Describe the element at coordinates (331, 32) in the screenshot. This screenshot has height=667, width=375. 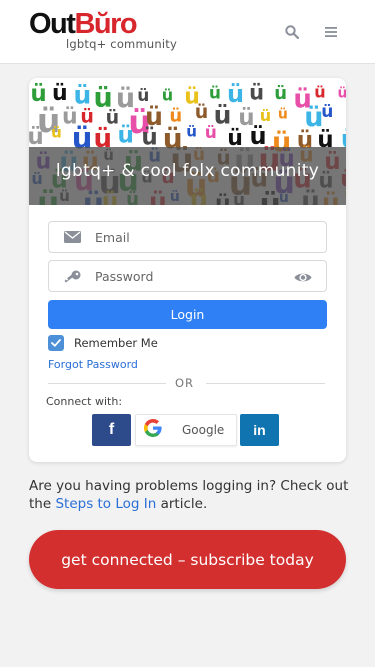
I see `hamburger-menu-icon` at that location.